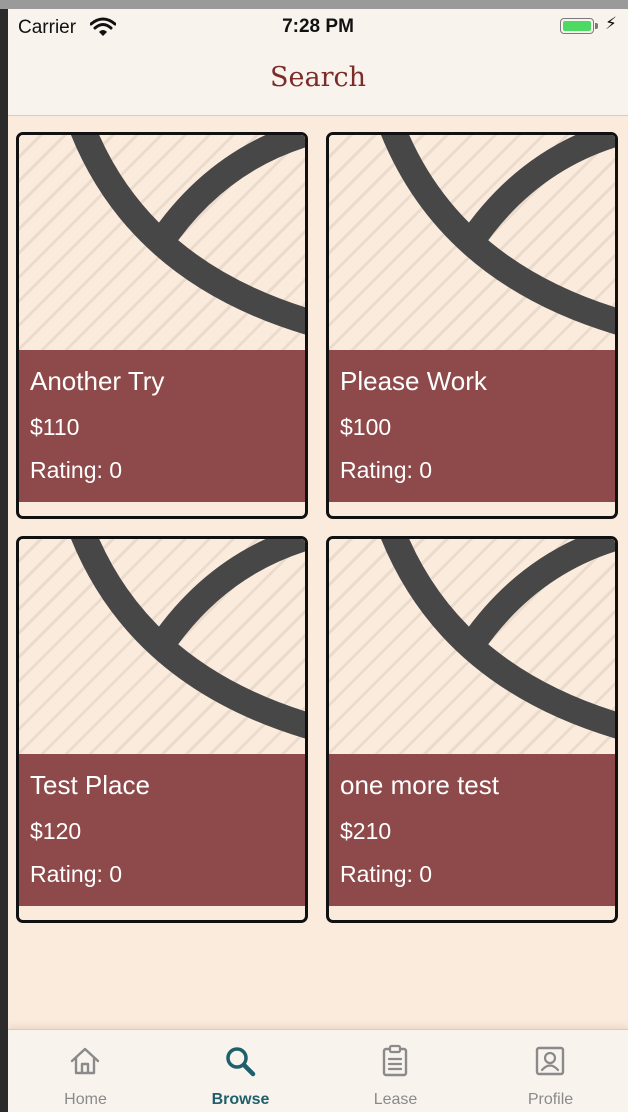 The image size is (628, 1112). What do you see at coordinates (611, 23) in the screenshot?
I see `charging-bolt-icon: ⚡︎` at bounding box center [611, 23].